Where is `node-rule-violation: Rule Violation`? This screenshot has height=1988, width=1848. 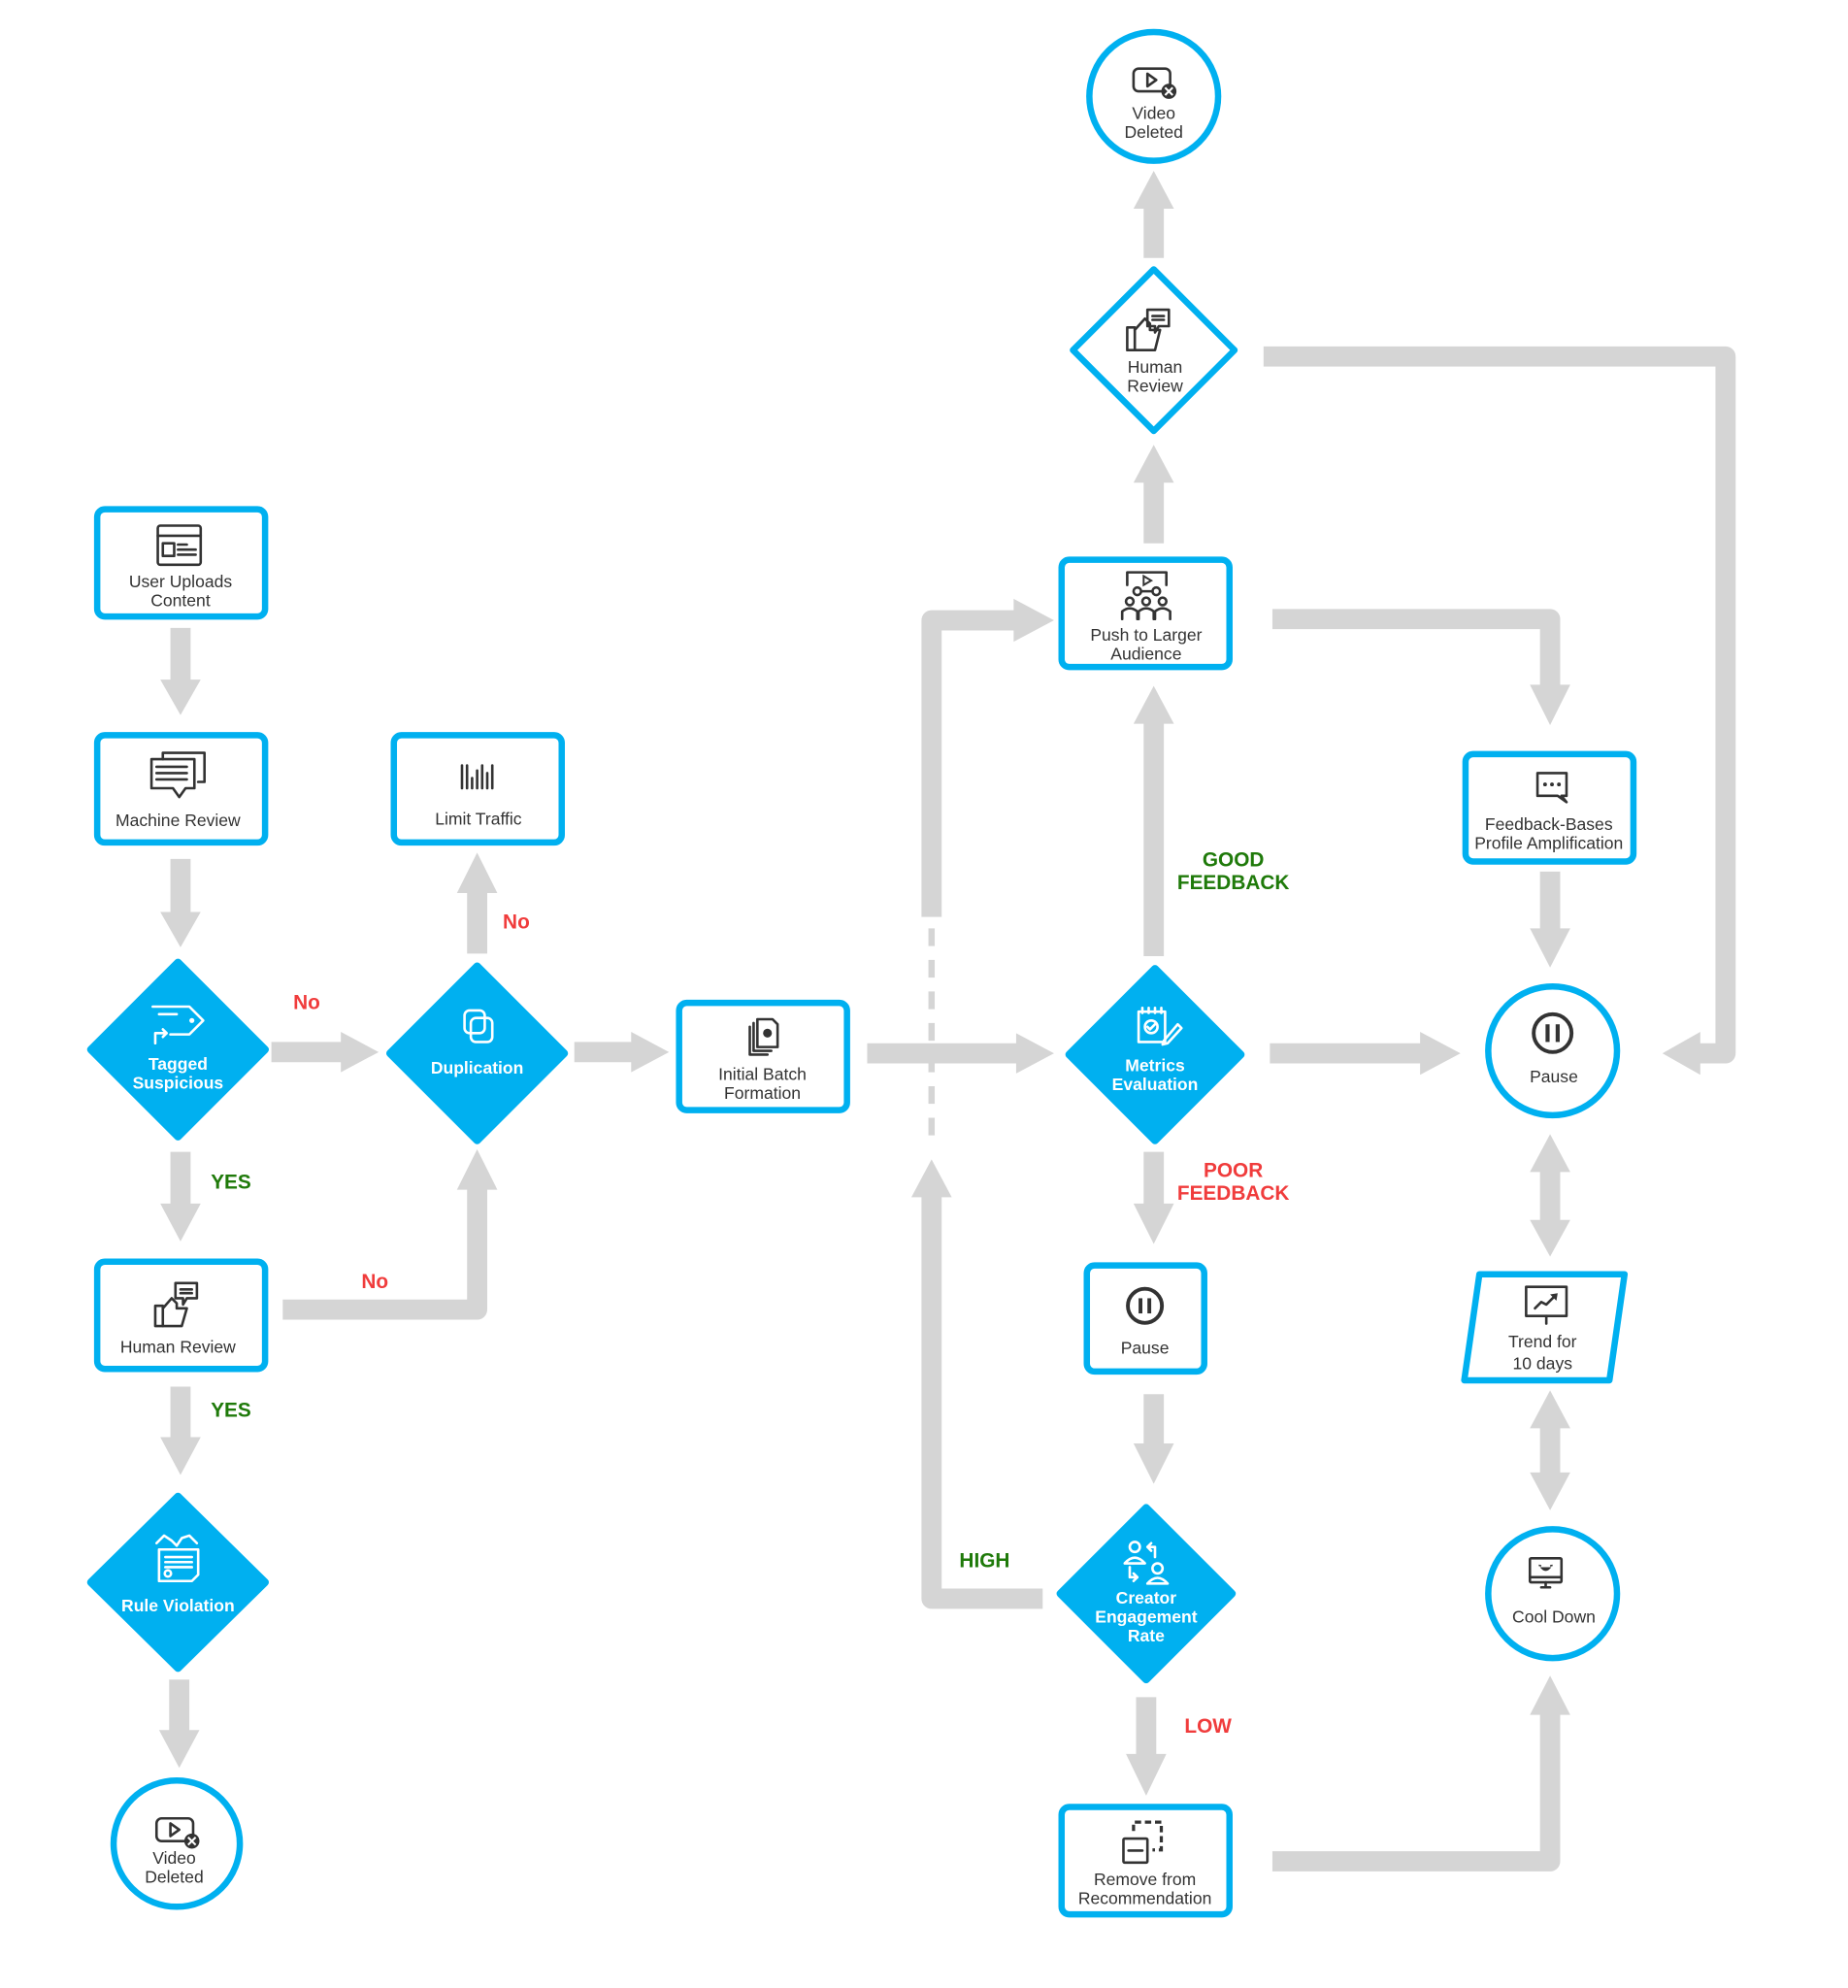
node-rule-violation: Rule Violation is located at coordinates (178, 1583).